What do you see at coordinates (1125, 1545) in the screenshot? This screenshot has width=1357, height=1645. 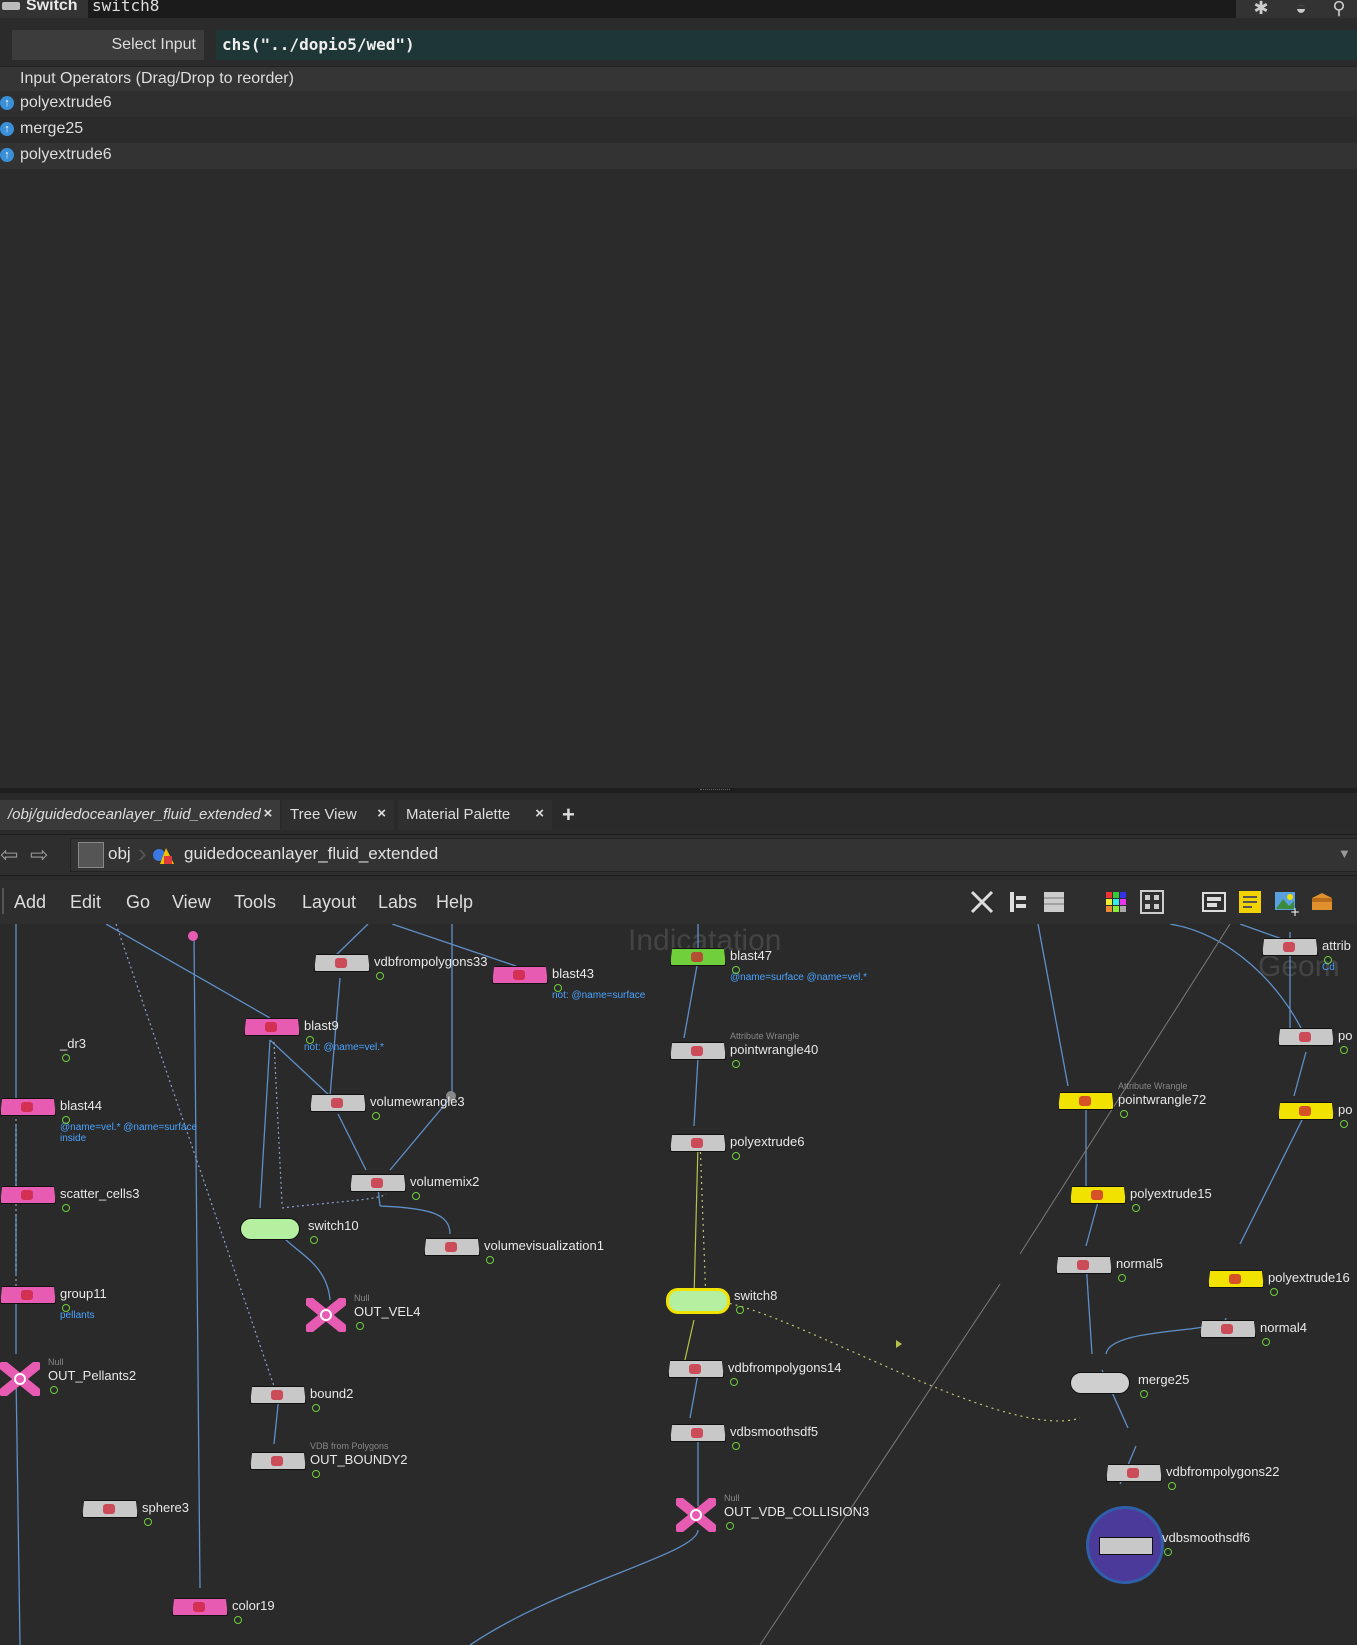 I see `display-flag-node-icon` at bounding box center [1125, 1545].